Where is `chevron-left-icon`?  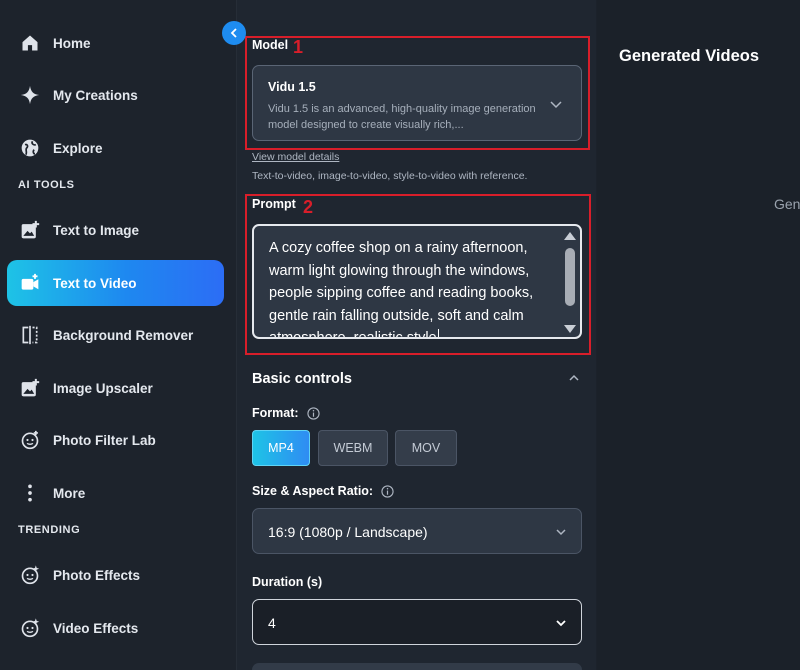 chevron-left-icon is located at coordinates (233, 33).